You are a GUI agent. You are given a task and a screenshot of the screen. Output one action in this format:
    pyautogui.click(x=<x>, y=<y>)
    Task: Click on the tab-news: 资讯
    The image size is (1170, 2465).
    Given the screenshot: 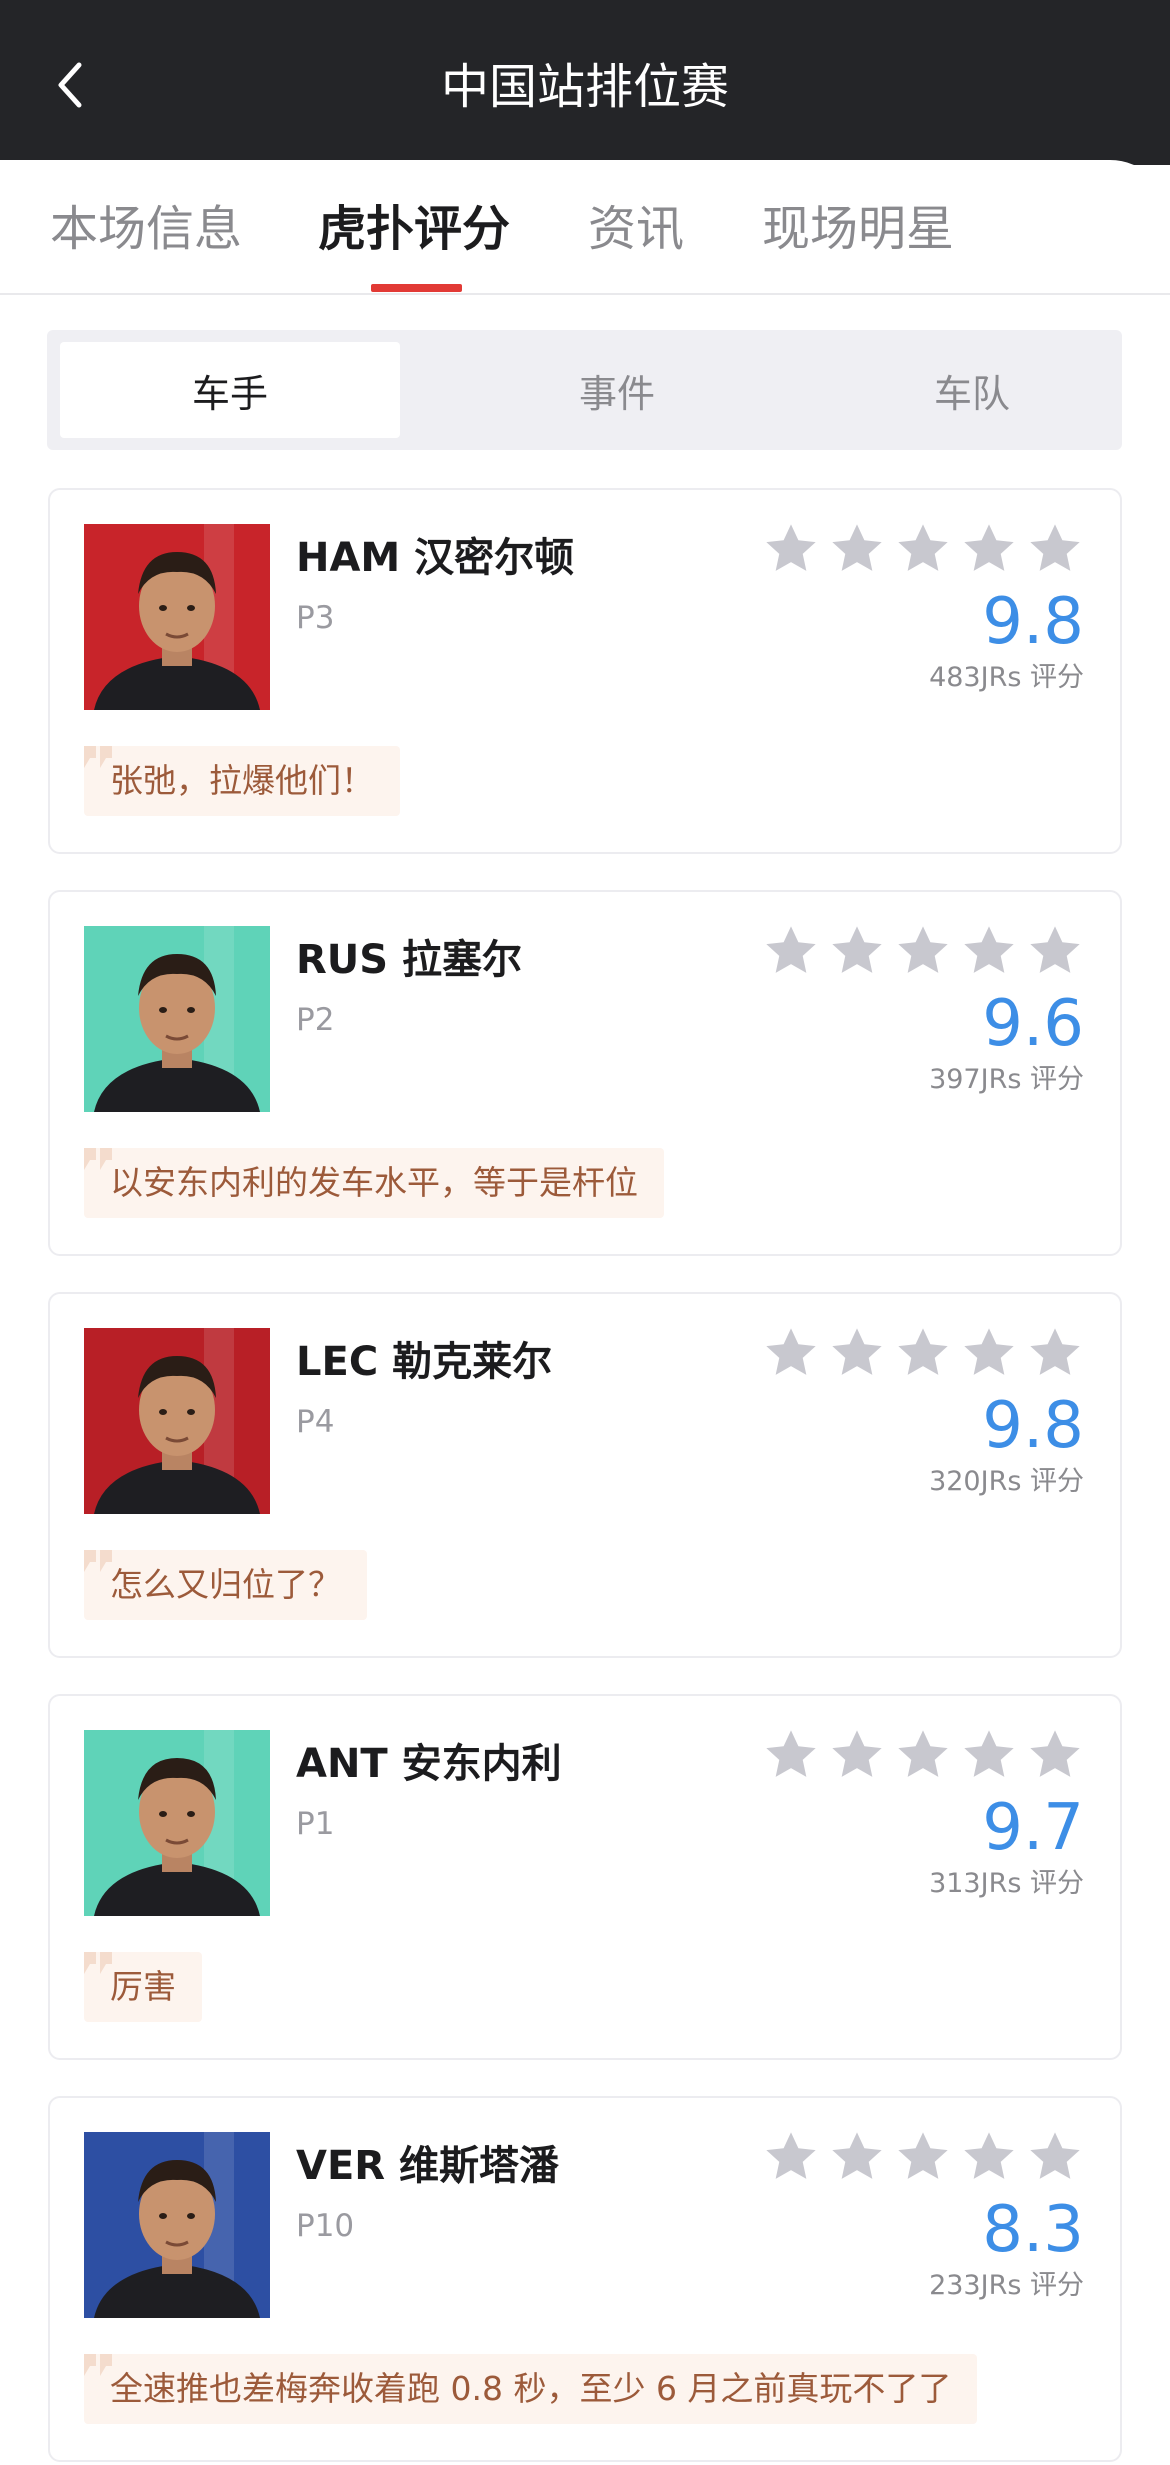 What is the action you would take?
    pyautogui.click(x=636, y=229)
    